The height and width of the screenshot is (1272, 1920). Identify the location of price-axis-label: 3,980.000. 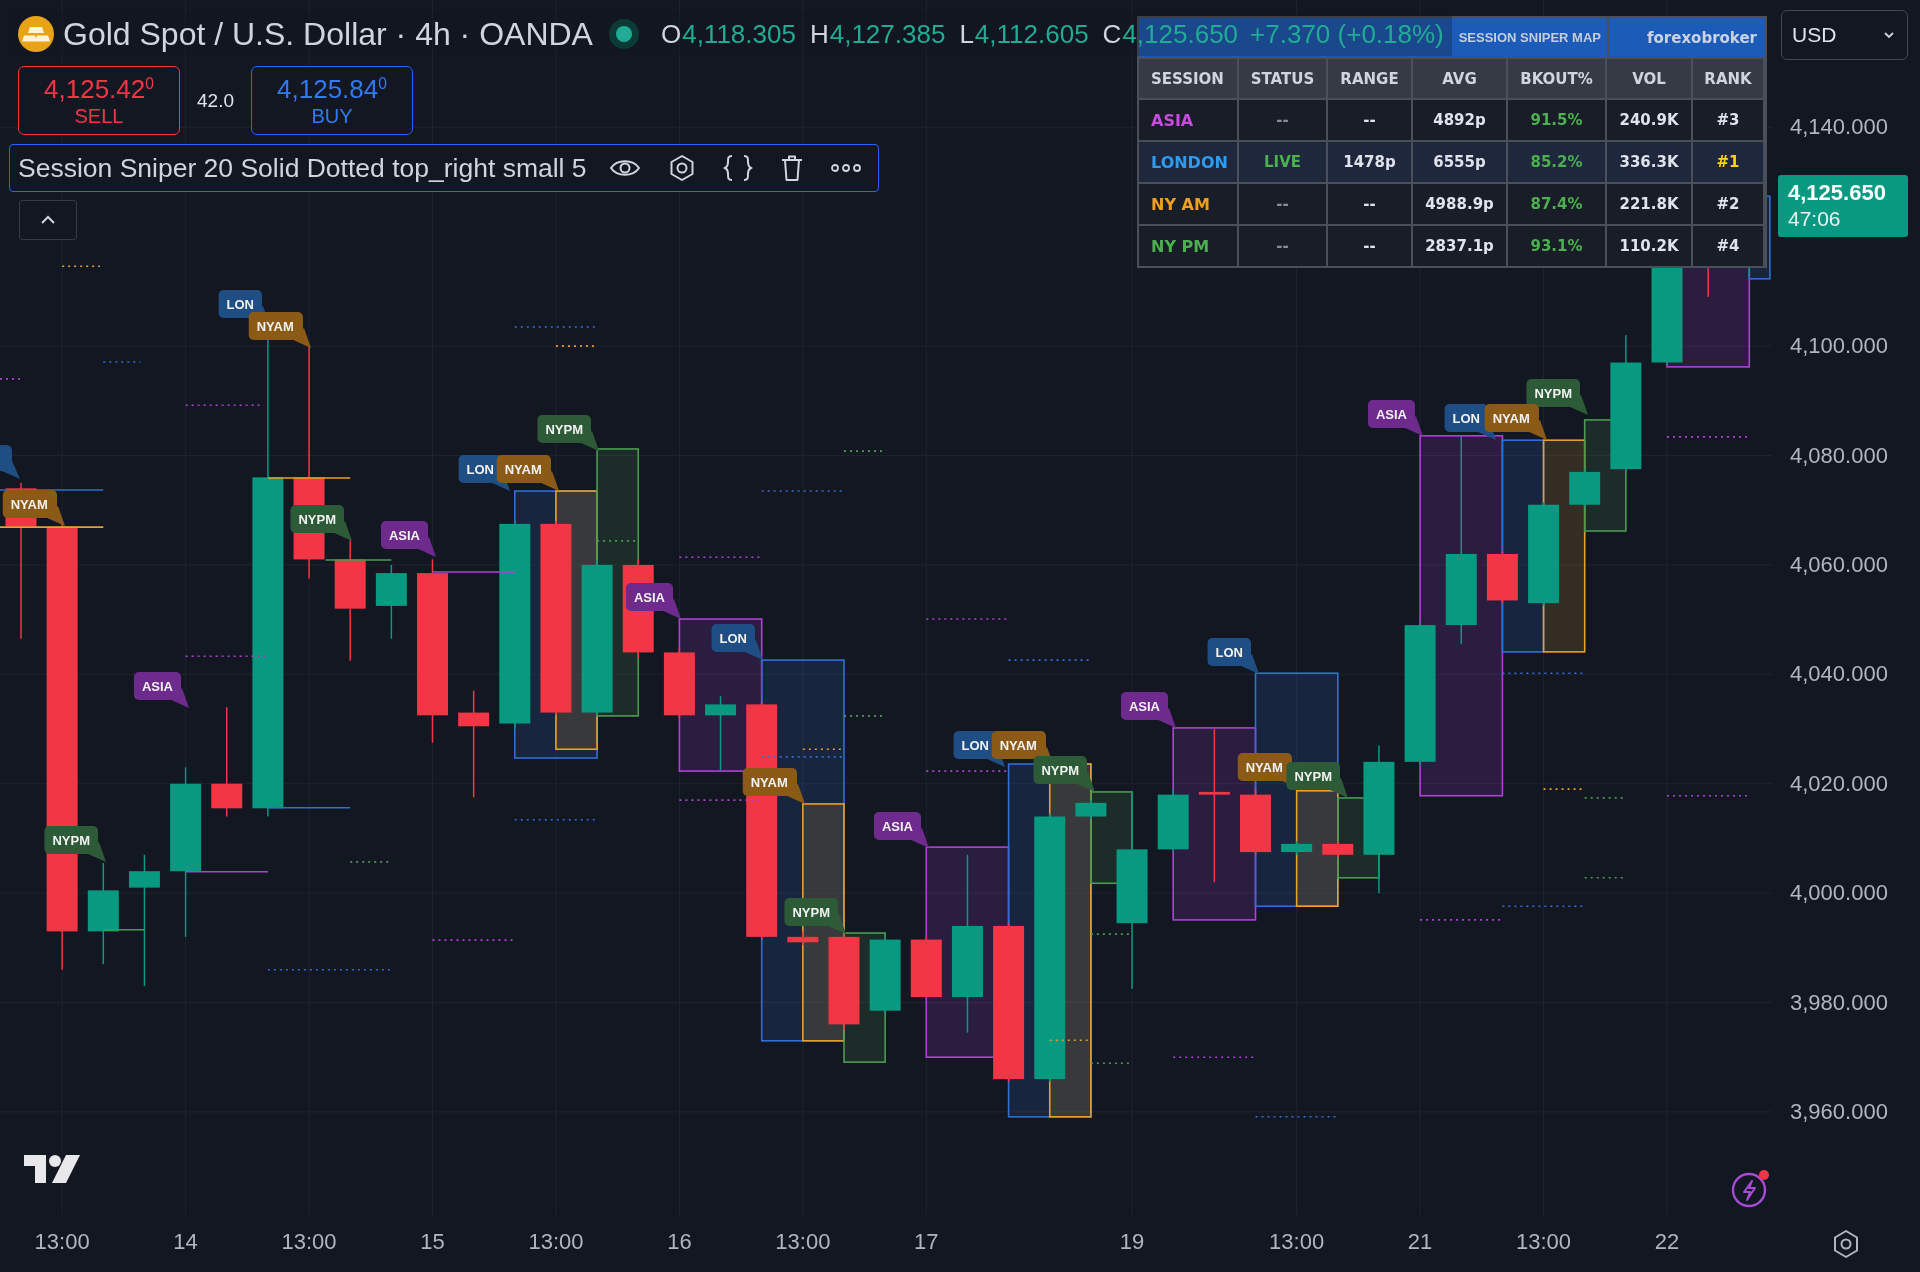
(1839, 1002).